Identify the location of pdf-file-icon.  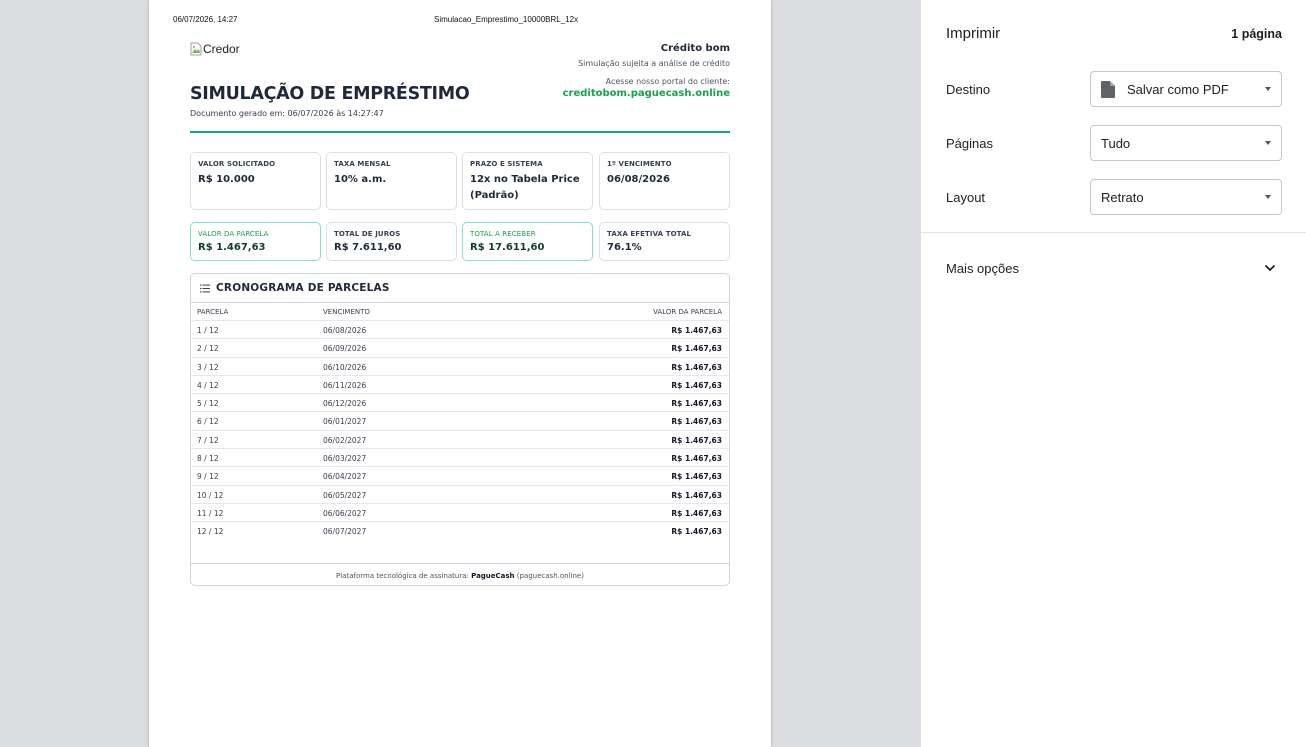
(1108, 89).